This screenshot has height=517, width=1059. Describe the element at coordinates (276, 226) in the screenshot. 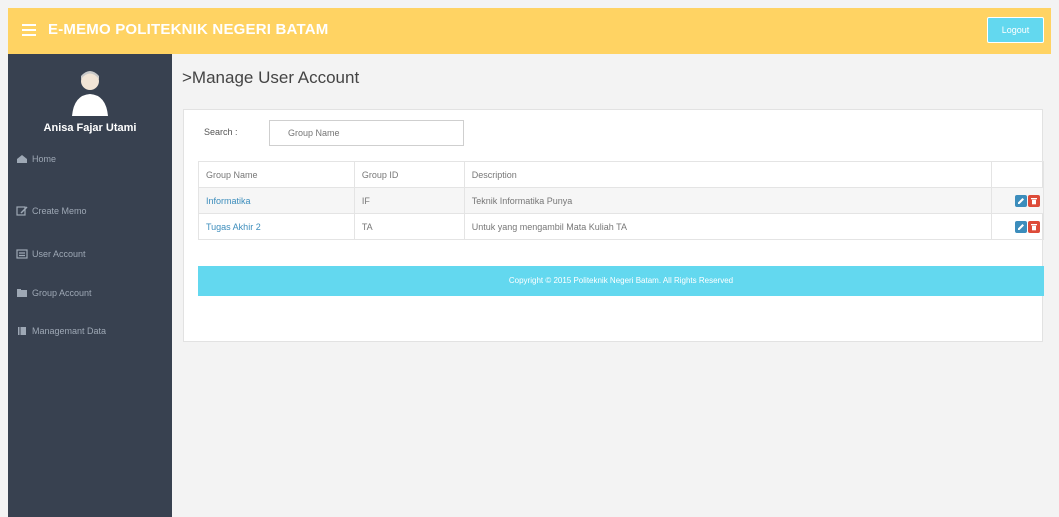

I see `cell-group-name: Tugas Akhir 2` at that location.